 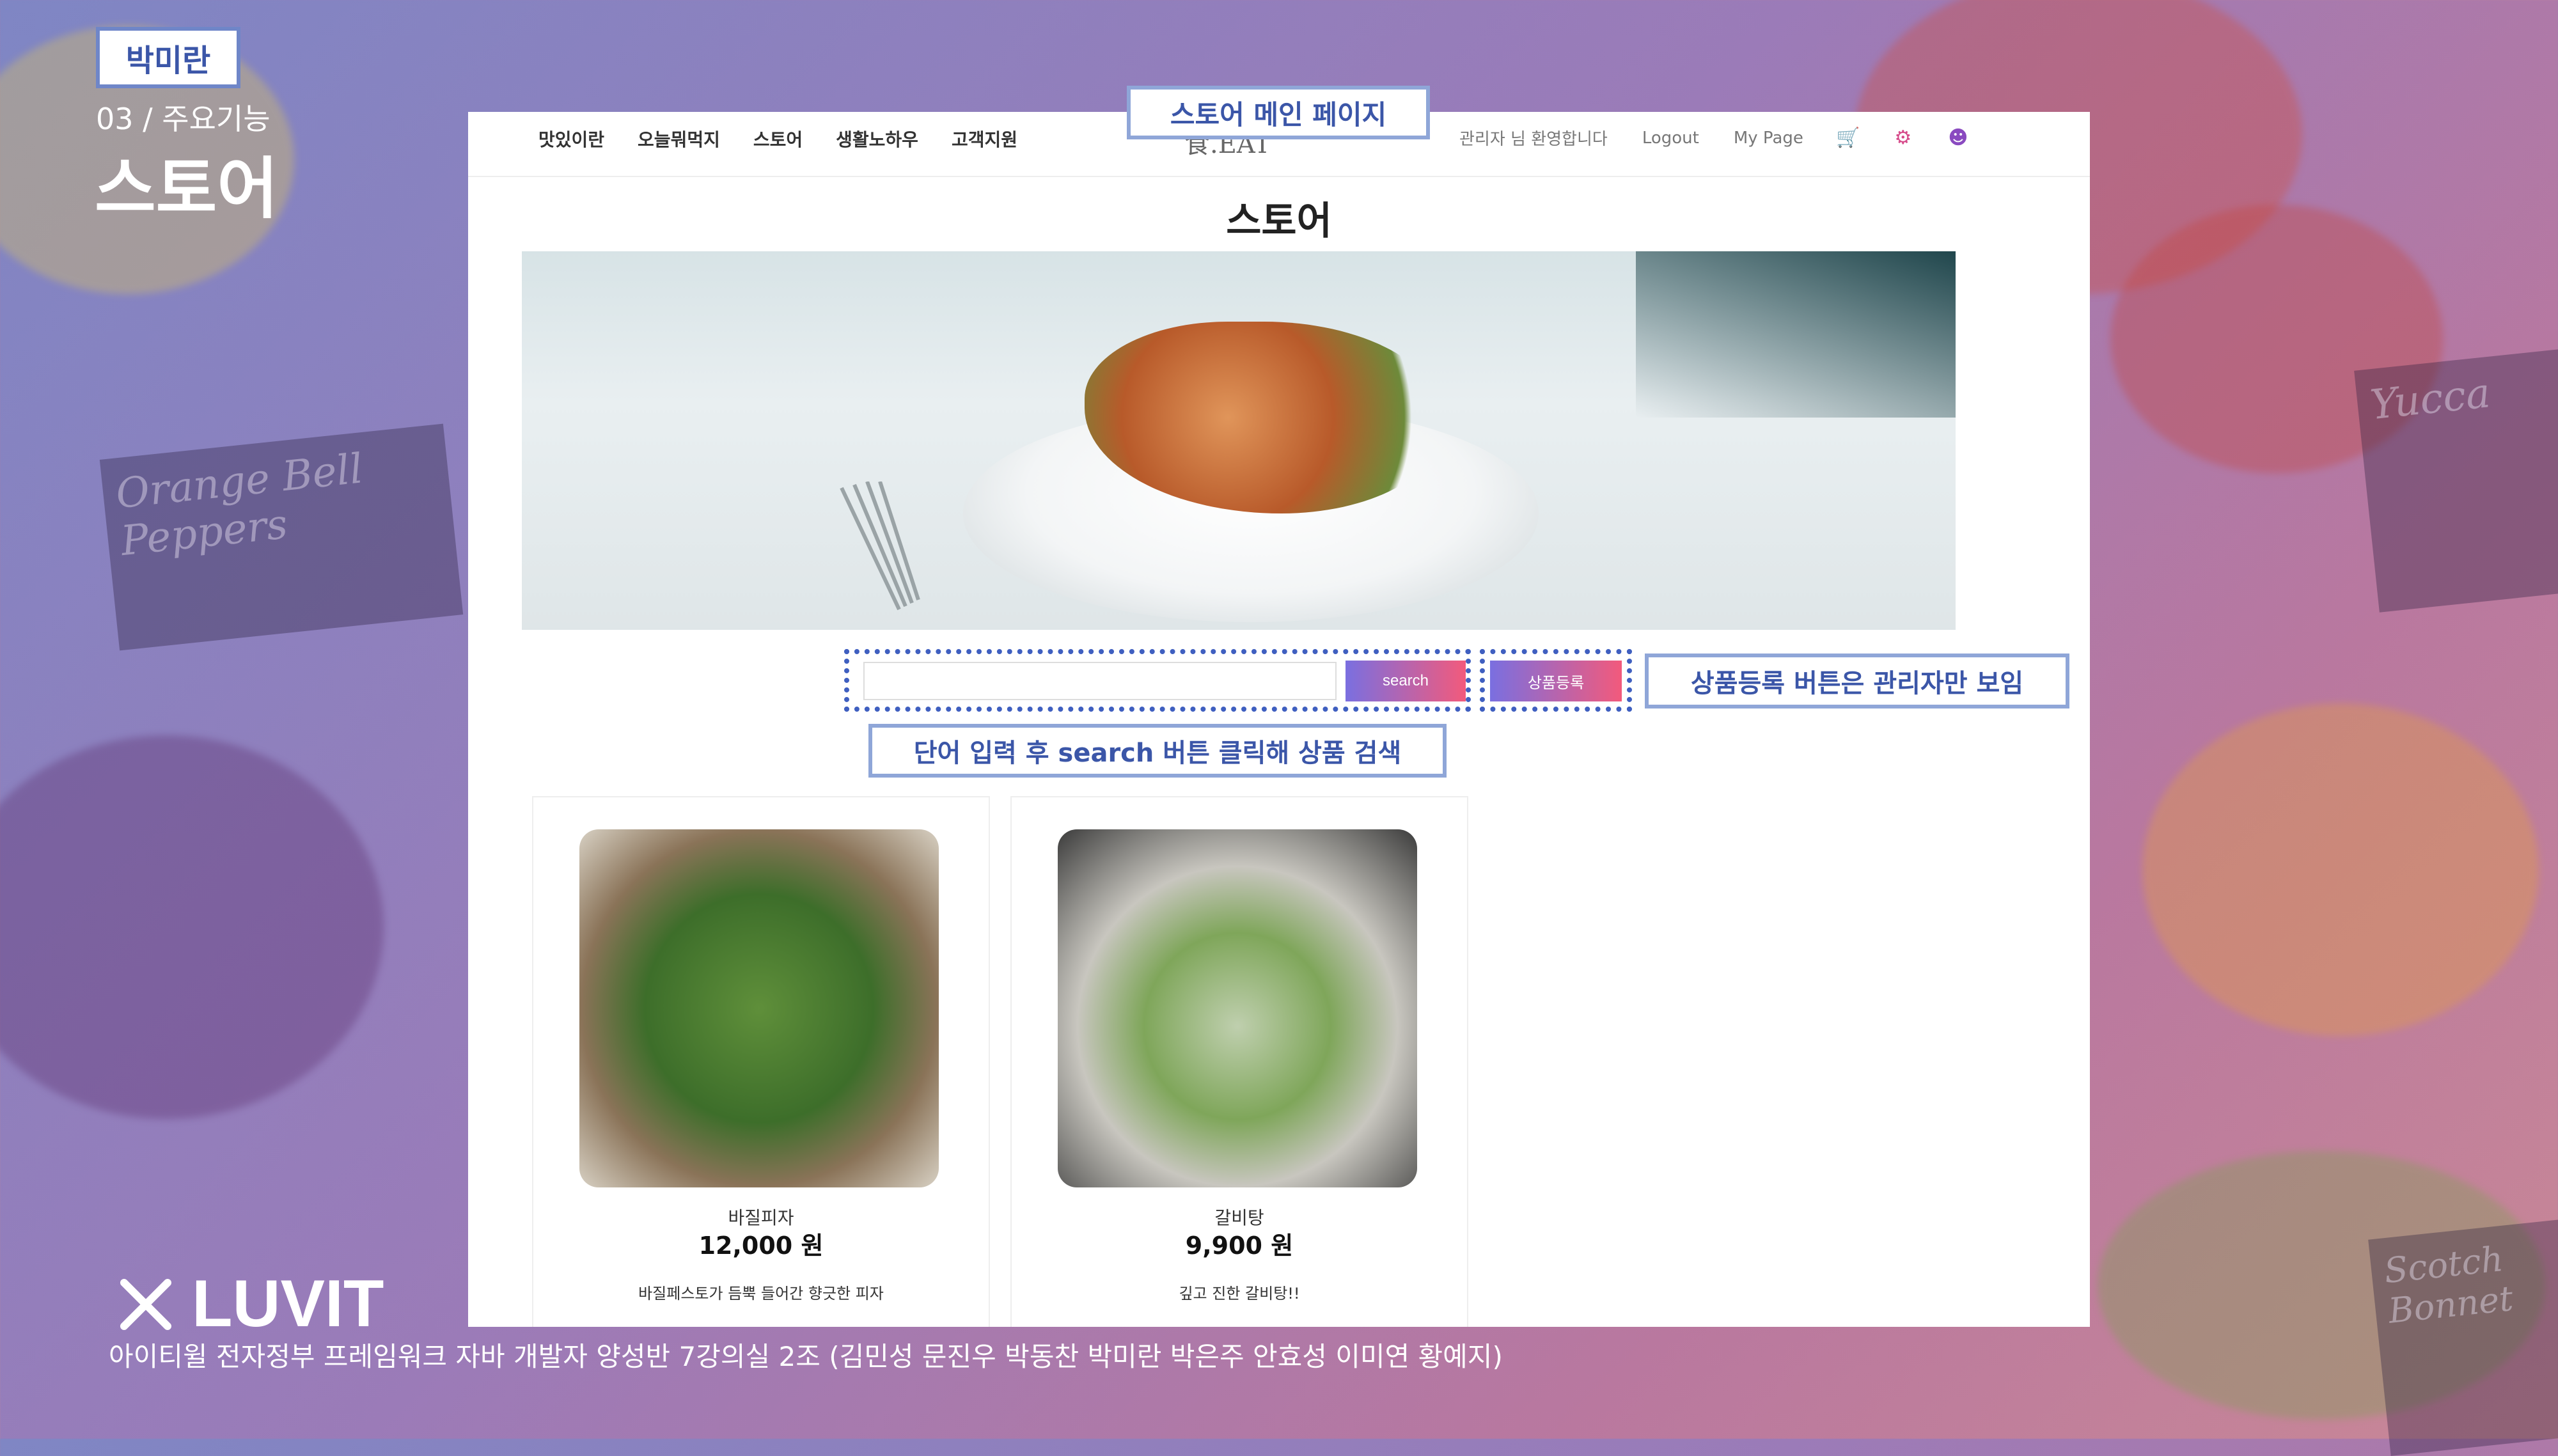 What do you see at coordinates (984, 139) in the screenshot?
I see `nav-item-support: 고객지원` at bounding box center [984, 139].